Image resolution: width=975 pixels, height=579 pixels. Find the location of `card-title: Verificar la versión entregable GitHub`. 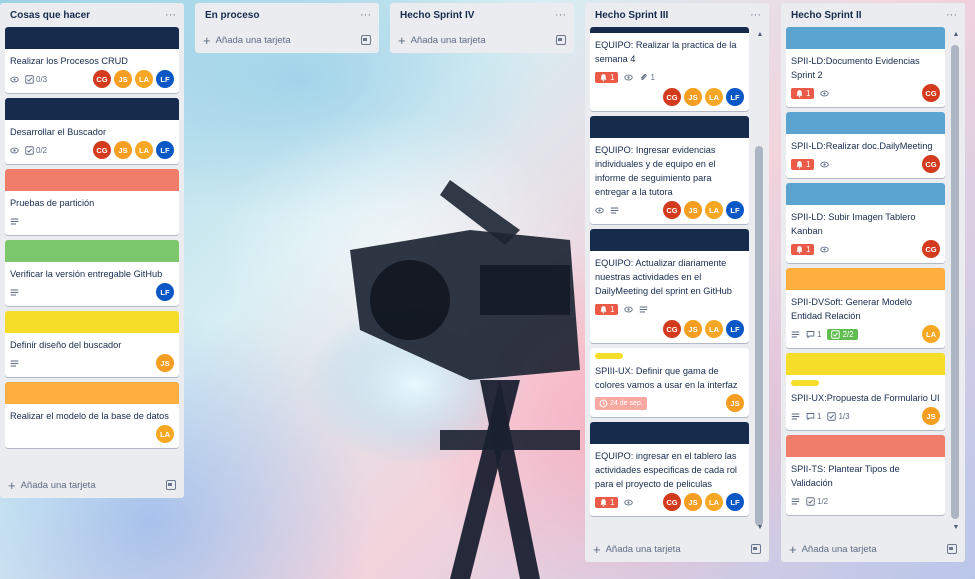

card-title: Verificar la versión entregable GitHub is located at coordinates (86, 274).